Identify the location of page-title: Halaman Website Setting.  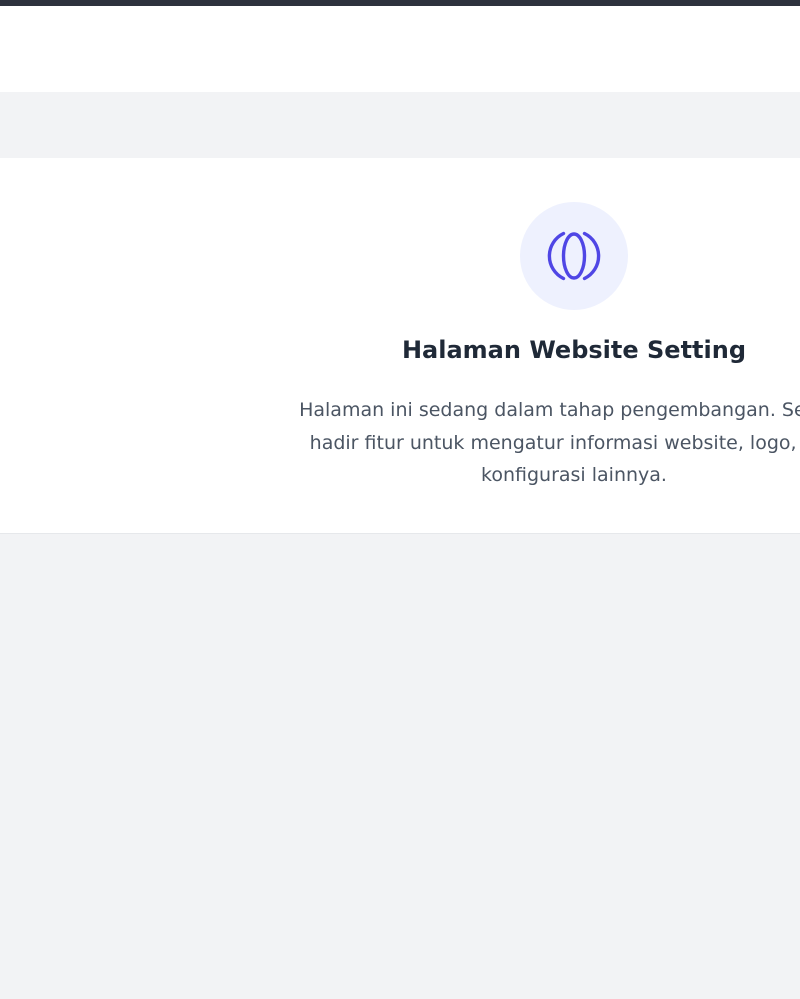
(574, 350).